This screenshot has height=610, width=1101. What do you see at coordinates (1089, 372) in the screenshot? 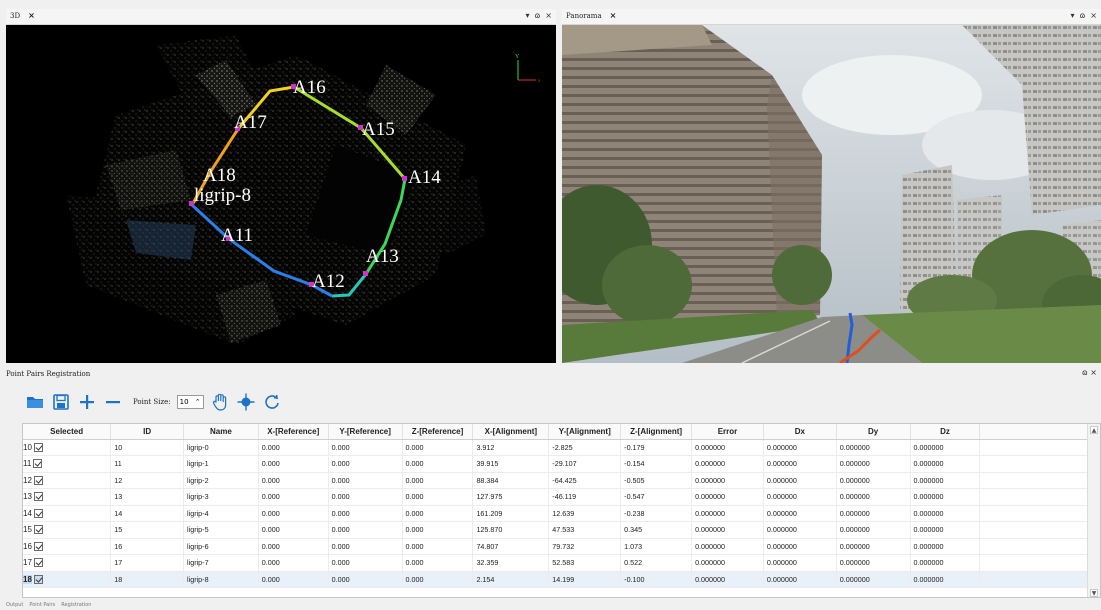
I see `panel-controls: ɷ ×` at bounding box center [1089, 372].